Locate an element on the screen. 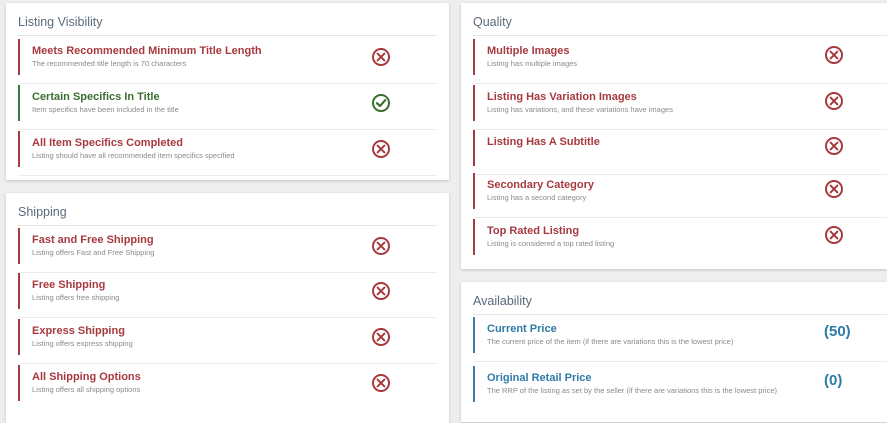  check-label: Secondary Category is located at coordinates (540, 185).